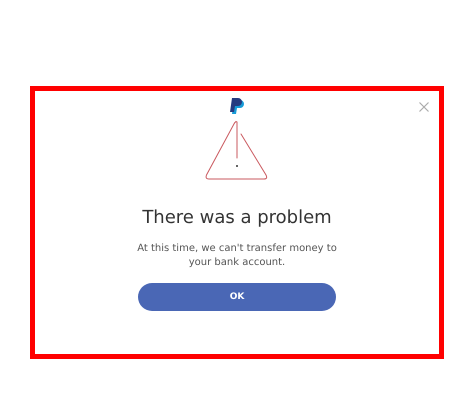 The width and height of the screenshot is (474, 420). Describe the element at coordinates (237, 151) in the screenshot. I see `warning-icon` at that location.